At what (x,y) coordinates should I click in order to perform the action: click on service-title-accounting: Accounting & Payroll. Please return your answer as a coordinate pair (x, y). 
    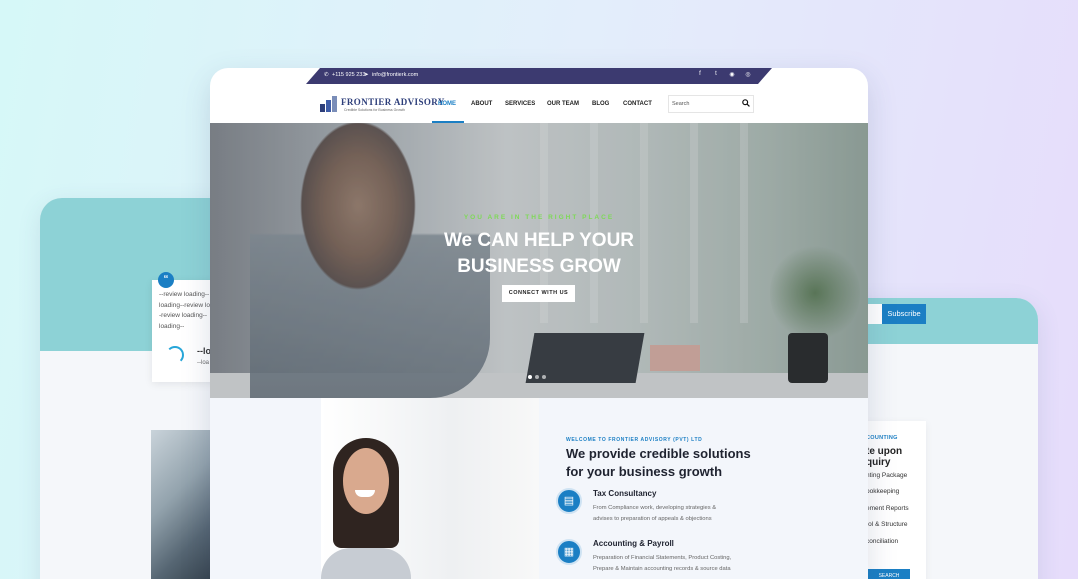
    Looking at the image, I should click on (633, 543).